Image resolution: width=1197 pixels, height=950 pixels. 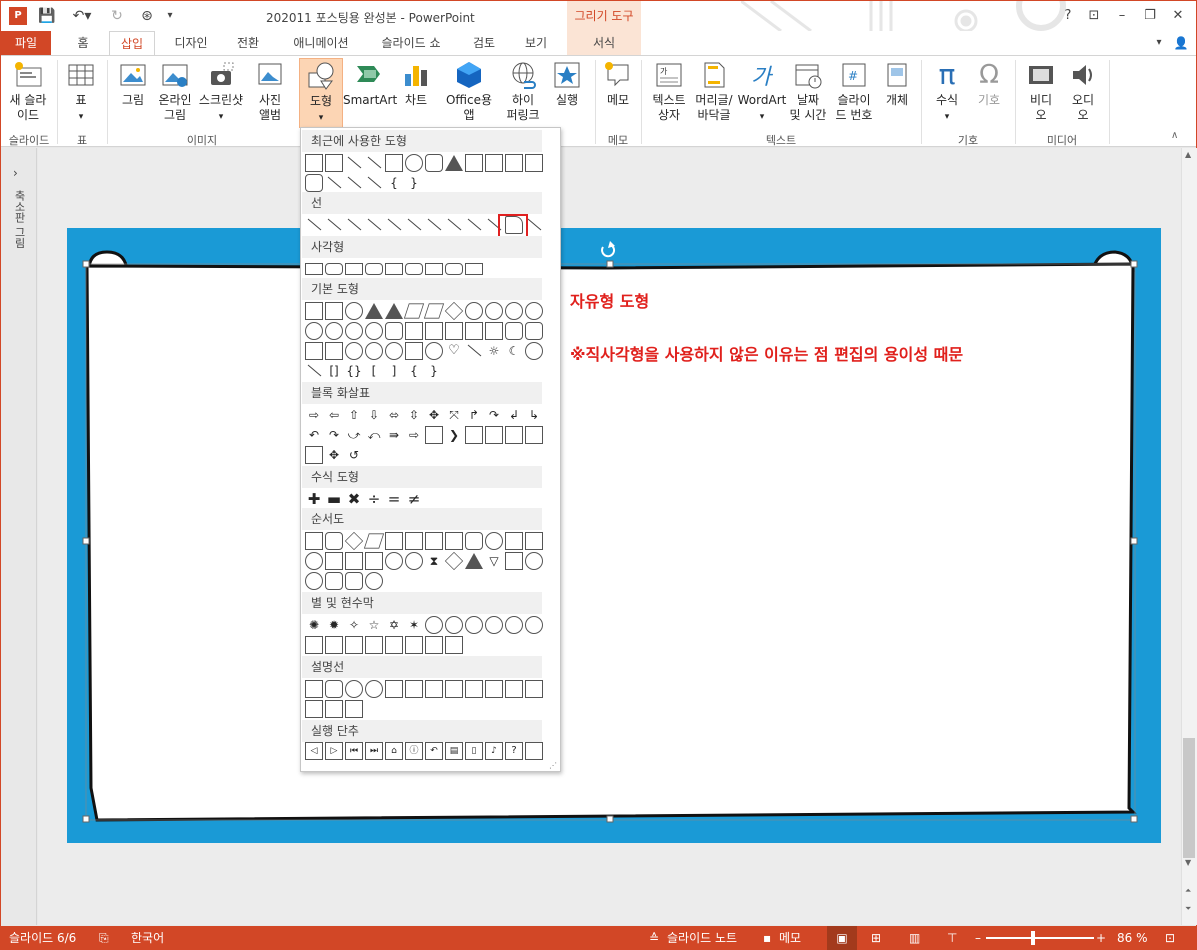 What do you see at coordinates (454, 435) in the screenshot?
I see `shape-item: ❯` at bounding box center [454, 435].